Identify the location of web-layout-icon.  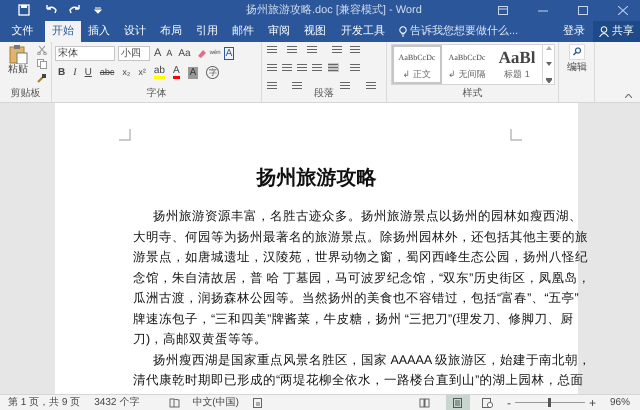
(487, 403).